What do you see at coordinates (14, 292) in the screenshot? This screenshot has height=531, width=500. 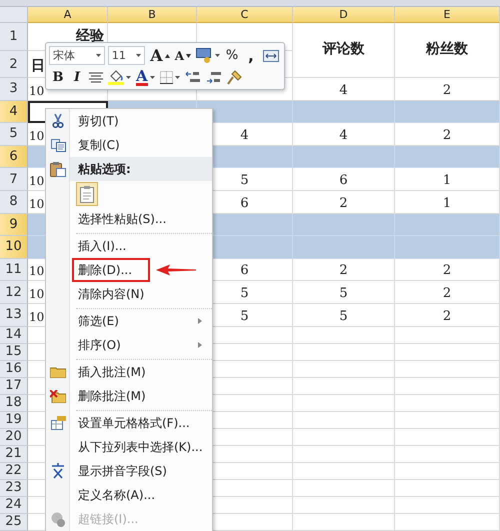 I see `row-header: 12` at bounding box center [14, 292].